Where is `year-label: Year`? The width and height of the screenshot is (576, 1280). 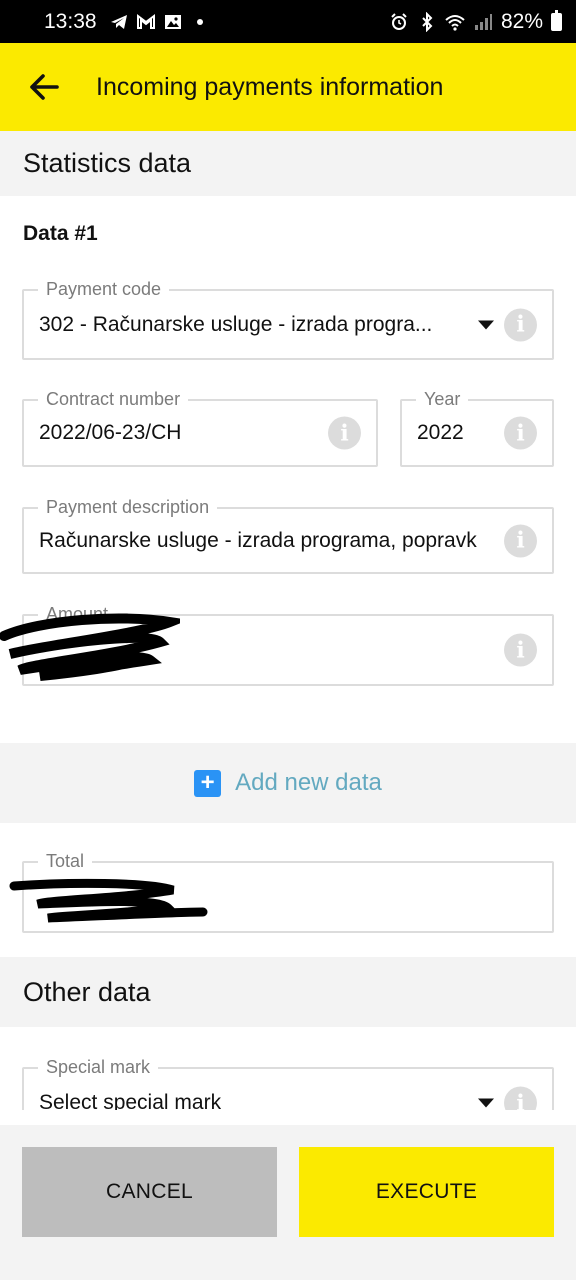 year-label: Year is located at coordinates (442, 399).